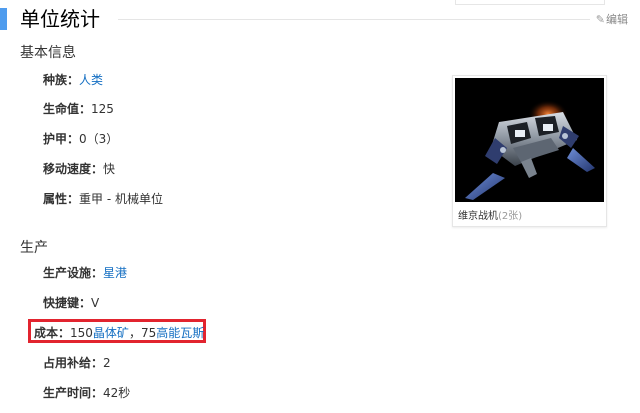 This screenshot has height=413, width=640. I want to click on race-row: 种族：人类, so click(73, 79).